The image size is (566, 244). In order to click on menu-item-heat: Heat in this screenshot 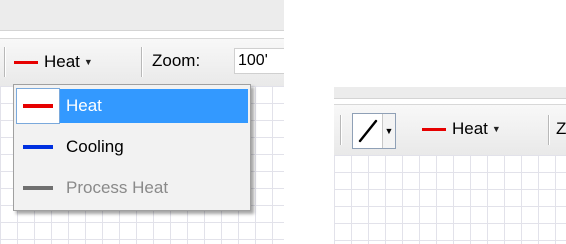, I will do `click(132, 106)`.